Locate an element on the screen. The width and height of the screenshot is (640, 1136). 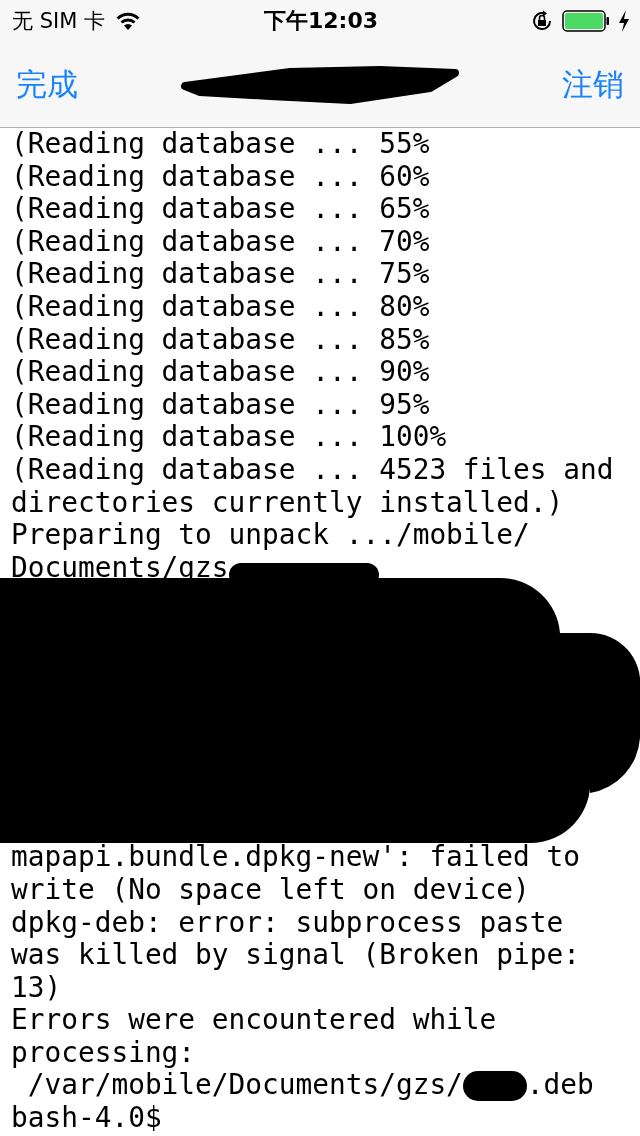
carrier-label: 无 SIM 卡 is located at coordinates (58, 21).